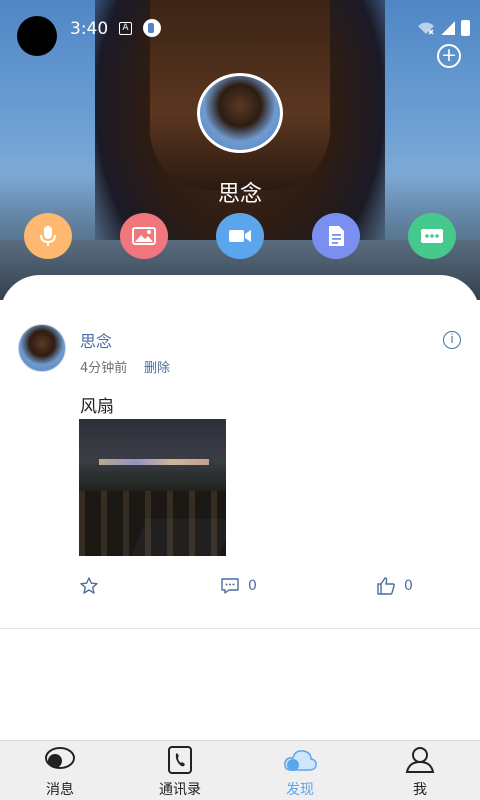 Image resolution: width=480 pixels, height=800 pixels. Describe the element at coordinates (408, 586) in the screenshot. I see `like-count: 0` at that location.